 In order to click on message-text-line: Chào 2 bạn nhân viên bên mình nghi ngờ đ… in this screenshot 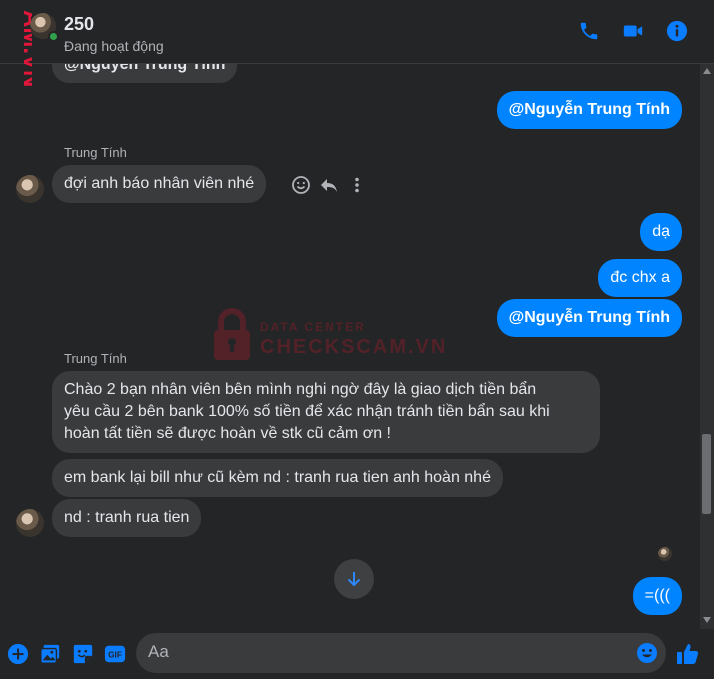, I will do `click(300, 389)`.